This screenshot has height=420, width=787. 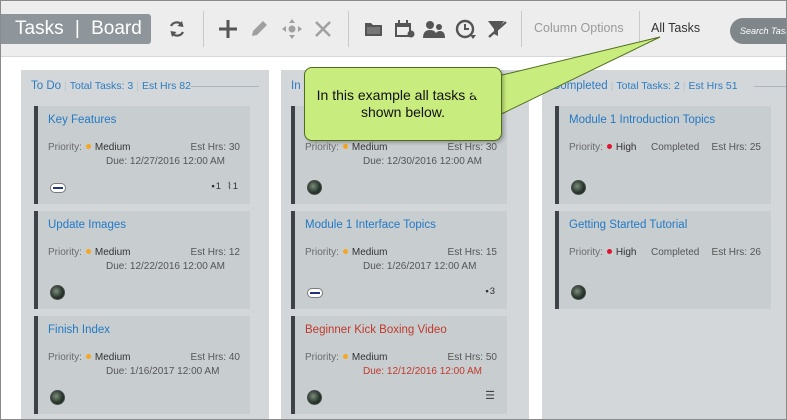 I want to click on task-title: Update Images, so click(x=87, y=225).